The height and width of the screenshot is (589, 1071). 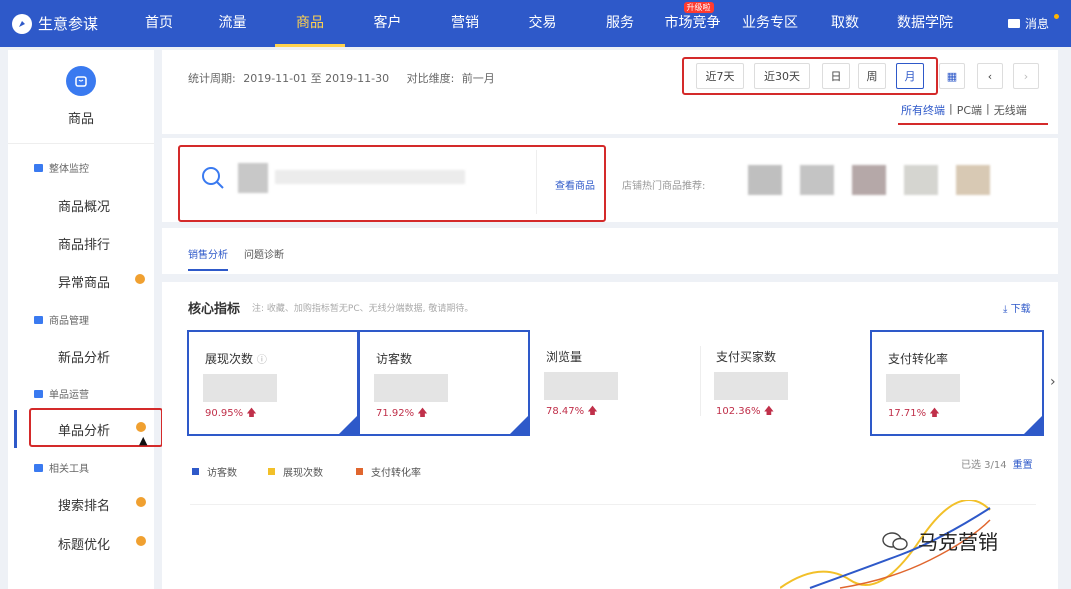 What do you see at coordinates (310, 23) in the screenshot?
I see `nav-product: 商品` at bounding box center [310, 23].